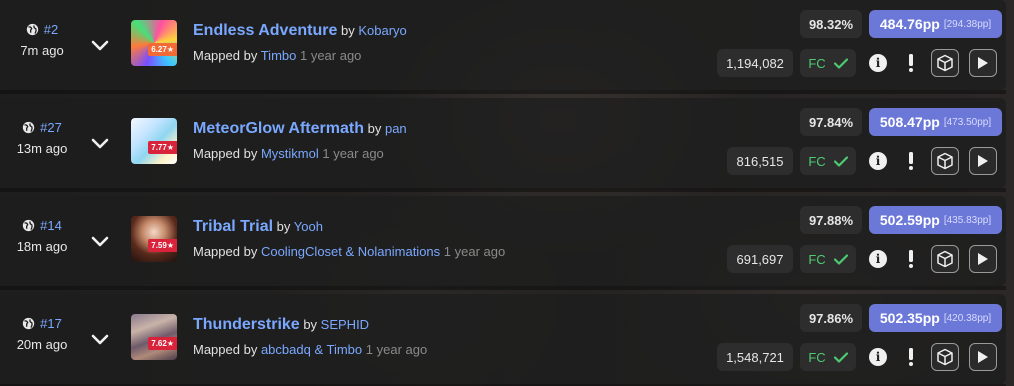 The height and width of the screenshot is (386, 1014). I want to click on accuracy-badge: 97.84%, so click(831, 122).